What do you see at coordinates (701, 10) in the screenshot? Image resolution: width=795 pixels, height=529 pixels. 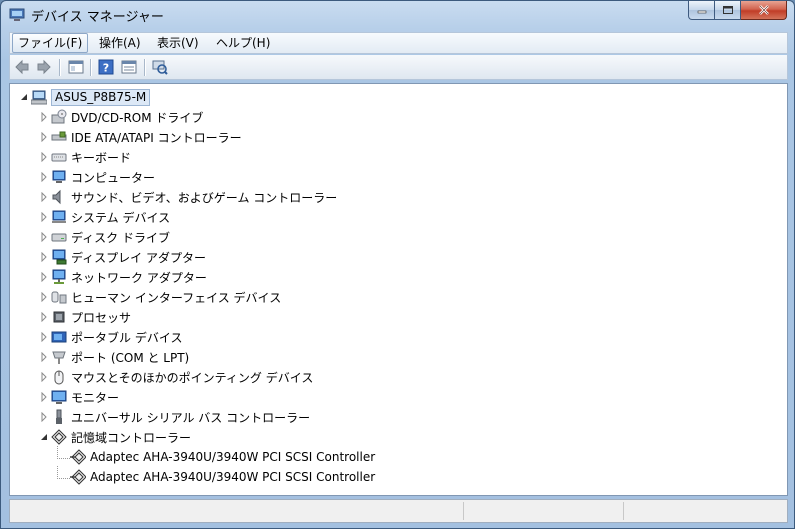 I see `minimize-button` at bounding box center [701, 10].